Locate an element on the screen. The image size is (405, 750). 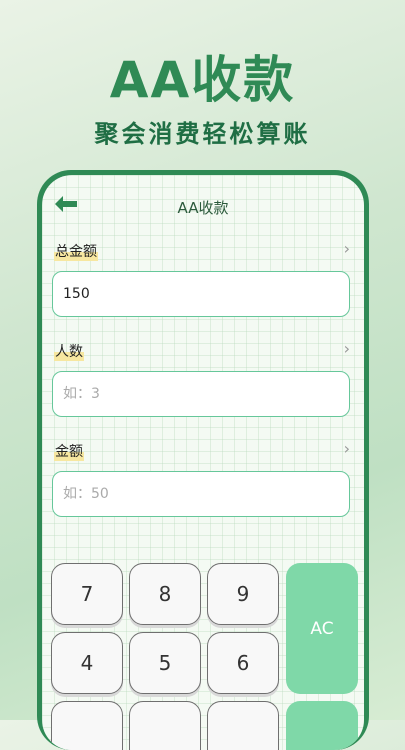
key-5: 5 is located at coordinates (165, 663).